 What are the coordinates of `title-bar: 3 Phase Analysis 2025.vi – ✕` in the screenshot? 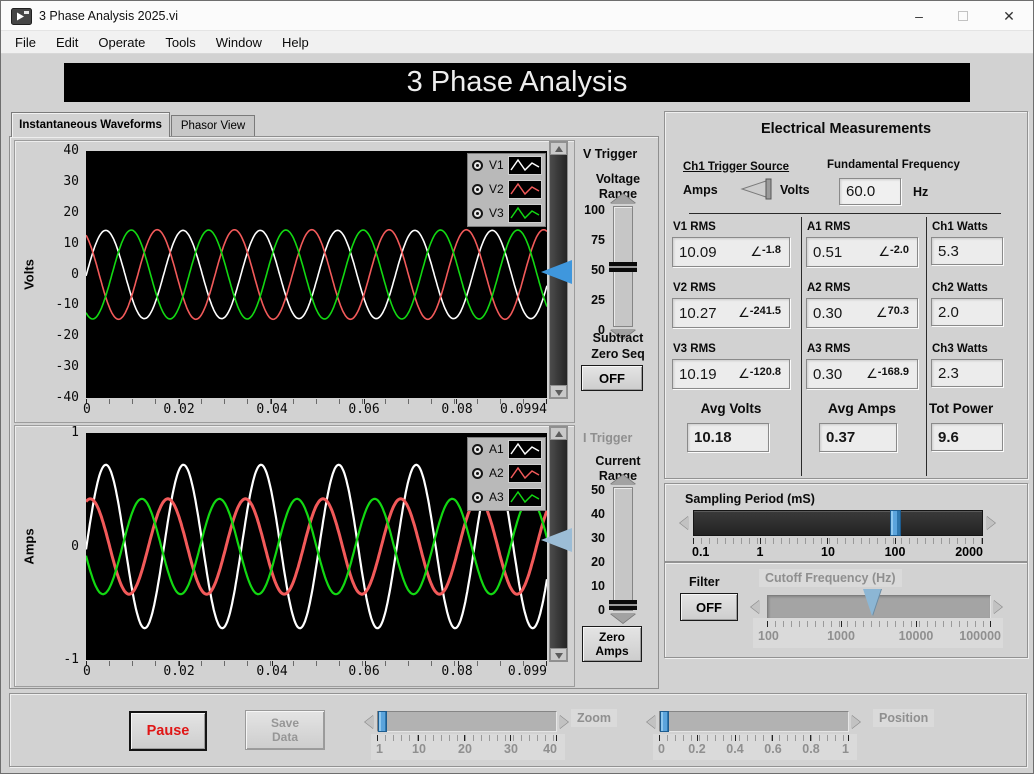 It's located at (517, 16).